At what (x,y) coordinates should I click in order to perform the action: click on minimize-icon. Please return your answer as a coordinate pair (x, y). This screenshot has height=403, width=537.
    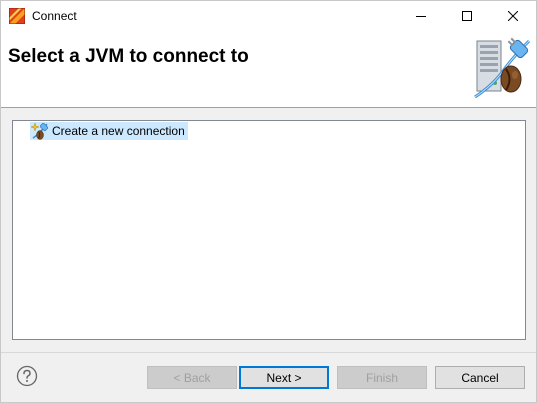
    Looking at the image, I should click on (421, 16).